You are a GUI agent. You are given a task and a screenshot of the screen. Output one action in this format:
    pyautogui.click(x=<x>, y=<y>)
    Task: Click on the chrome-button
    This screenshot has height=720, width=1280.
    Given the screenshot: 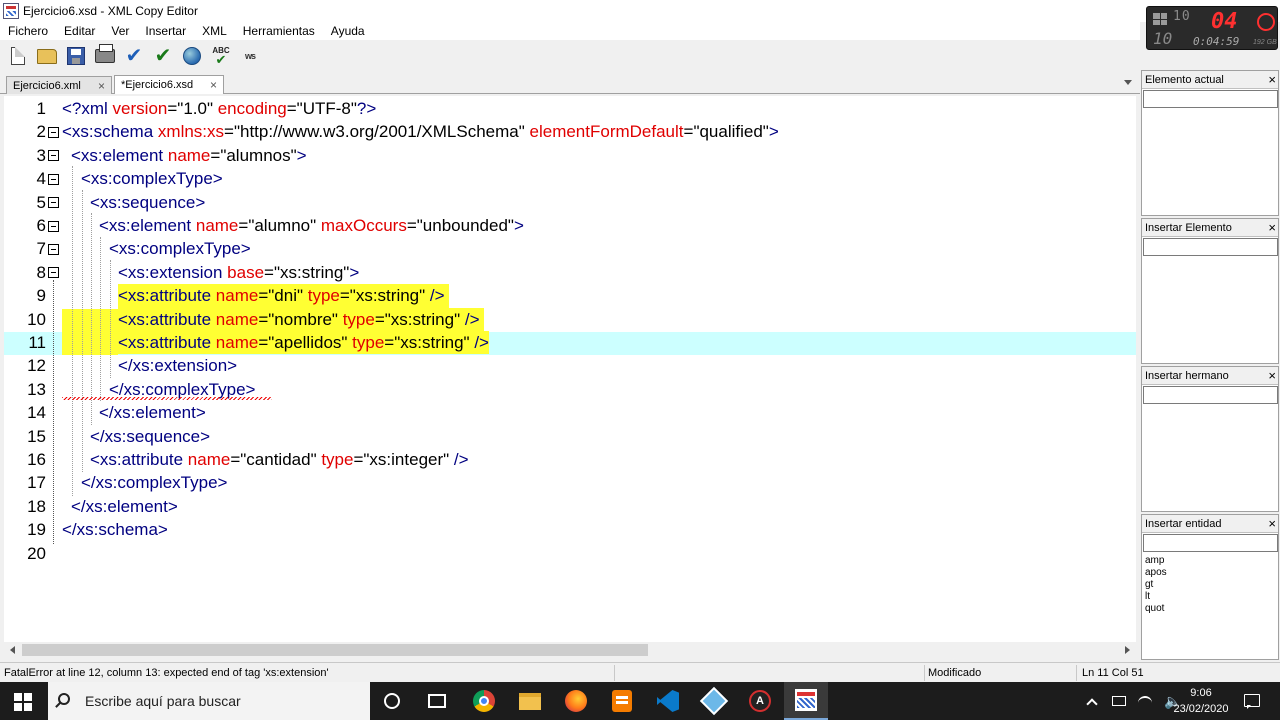 What is the action you would take?
    pyautogui.click(x=484, y=701)
    